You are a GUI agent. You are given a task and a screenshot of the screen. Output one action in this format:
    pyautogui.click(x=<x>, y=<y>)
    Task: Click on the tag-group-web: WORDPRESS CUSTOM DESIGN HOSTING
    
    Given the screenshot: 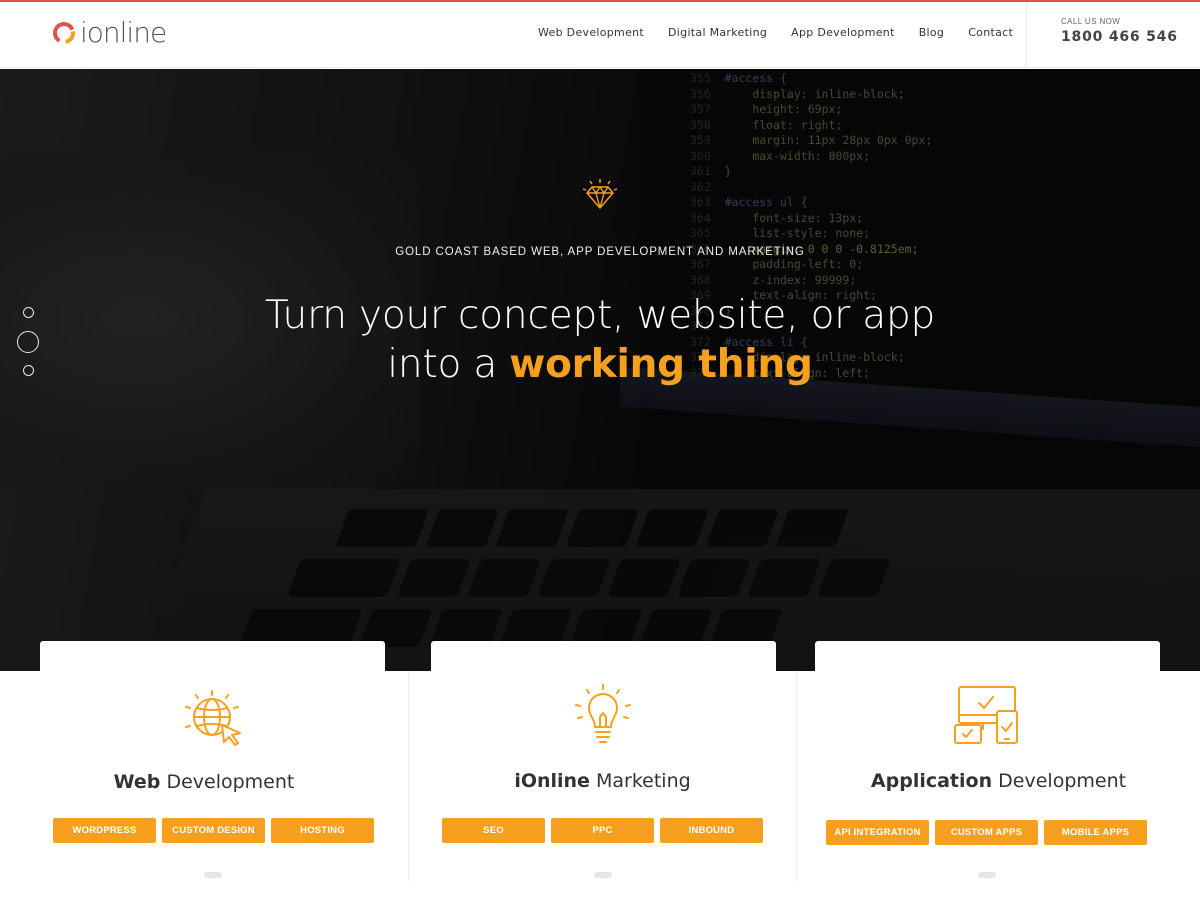 What is the action you would take?
    pyautogui.click(x=216, y=830)
    